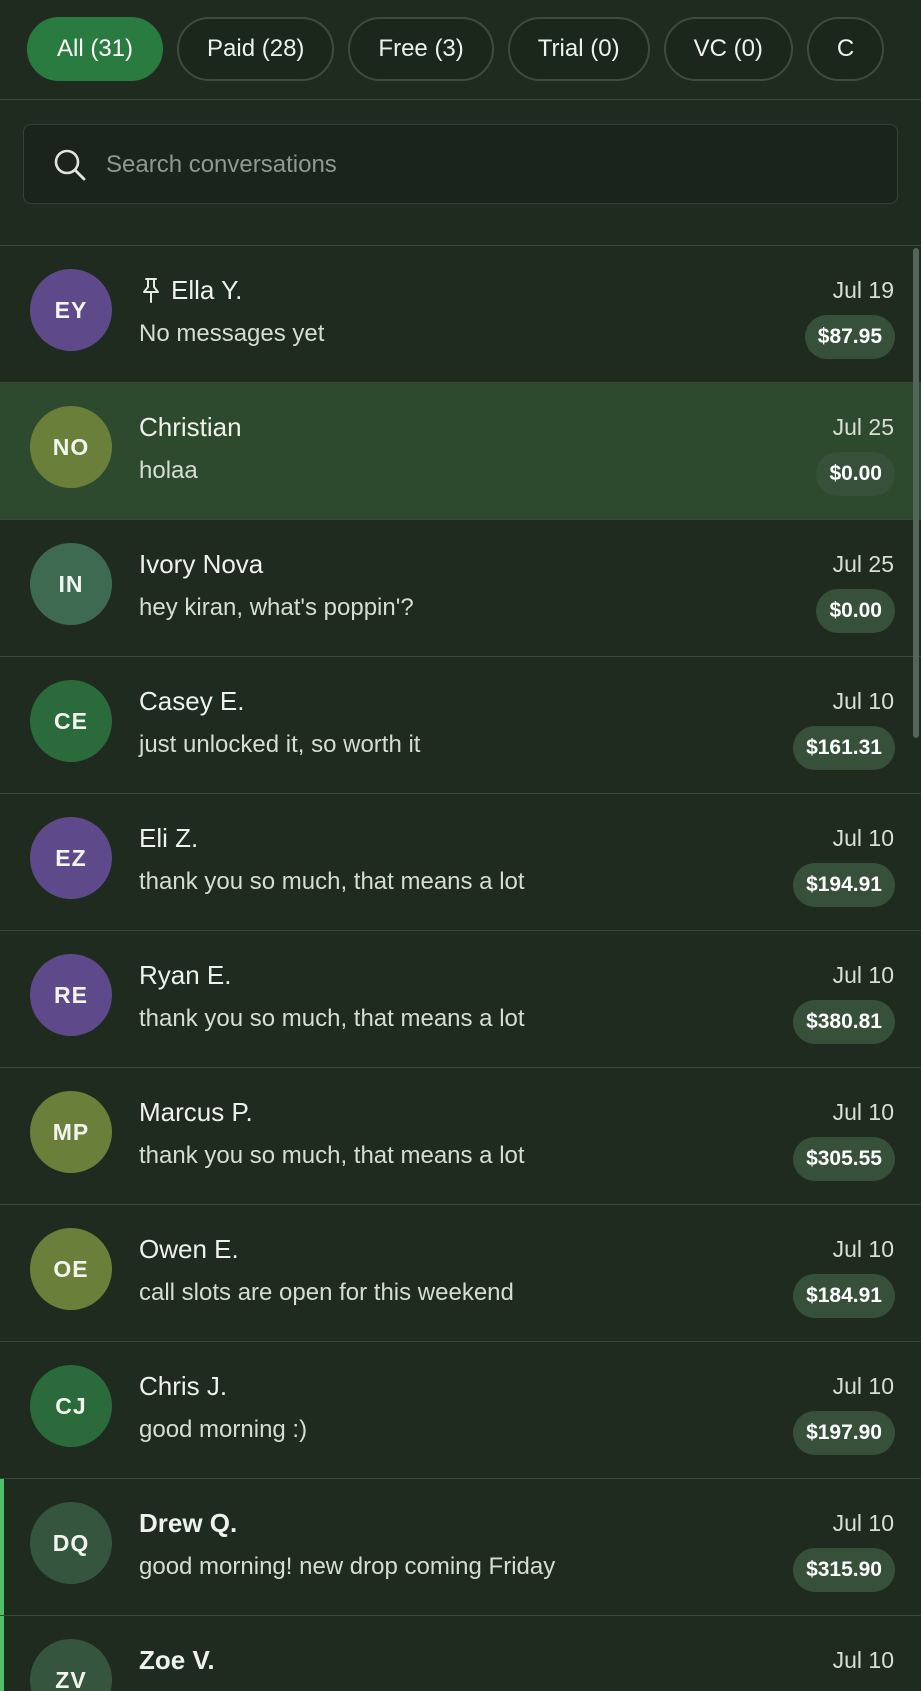  Describe the element at coordinates (844, 1159) in the screenshot. I see `spend-amount-badge: $305.55` at that location.